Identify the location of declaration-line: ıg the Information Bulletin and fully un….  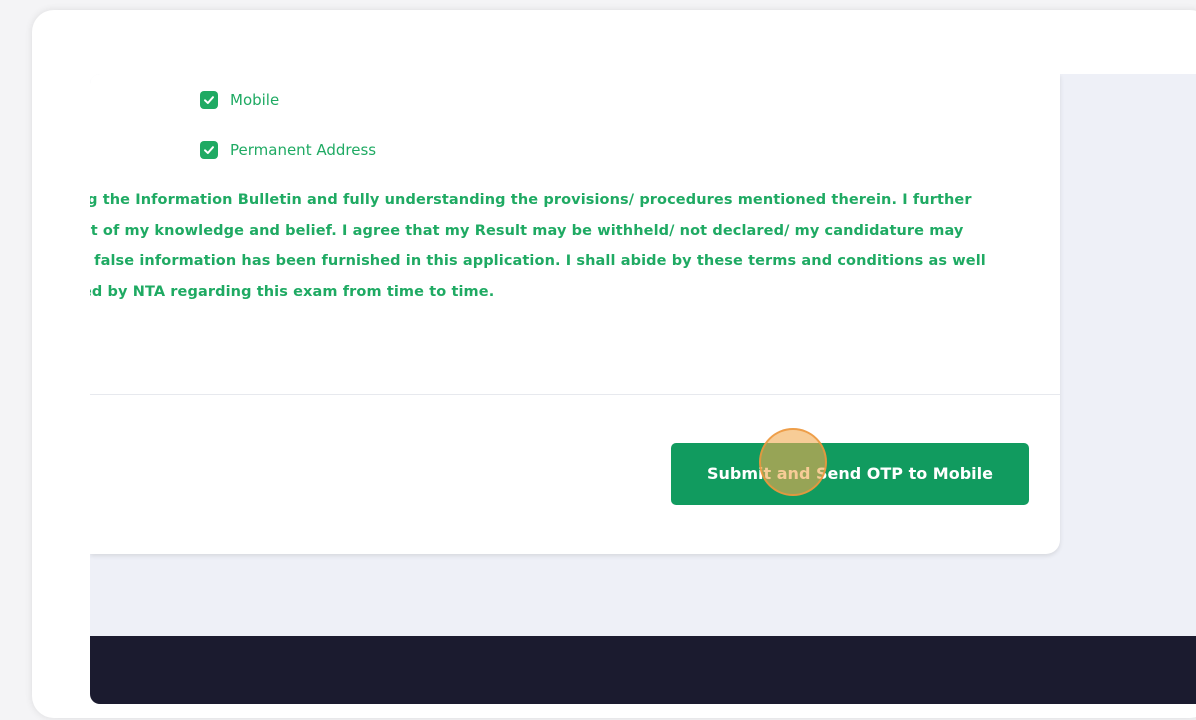
(531, 200).